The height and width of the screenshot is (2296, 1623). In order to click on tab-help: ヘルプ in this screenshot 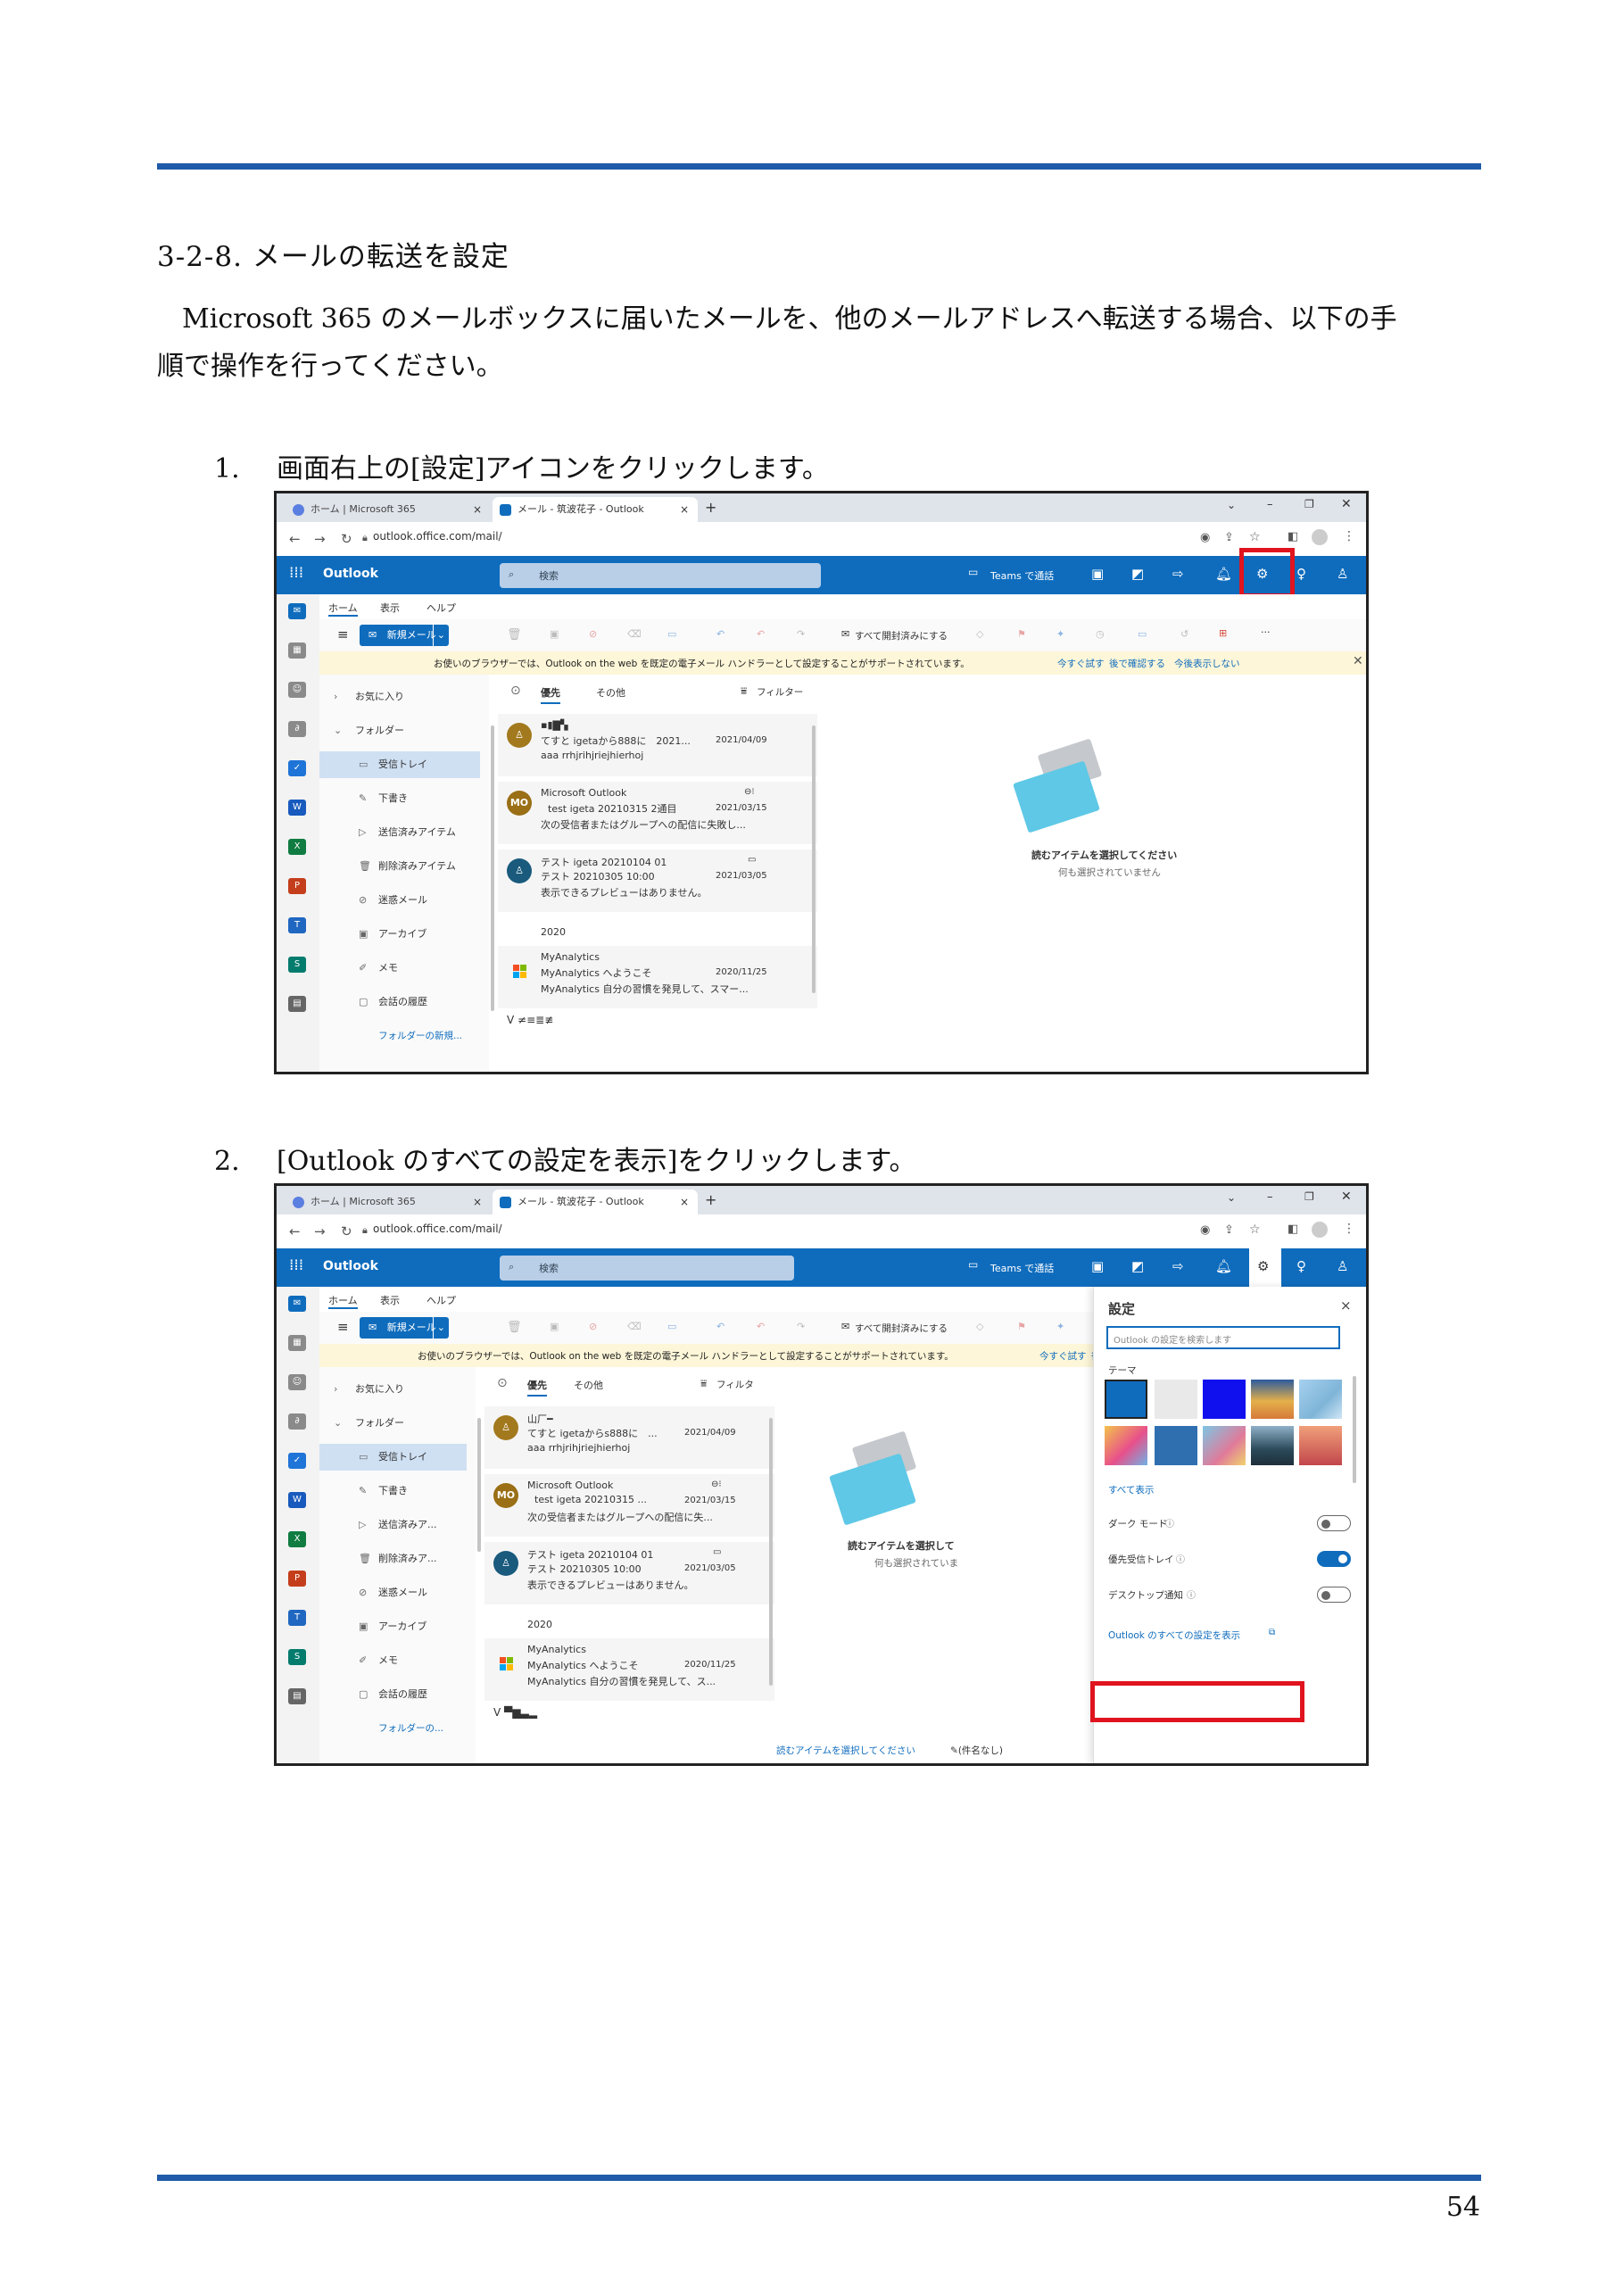, I will do `click(441, 608)`.